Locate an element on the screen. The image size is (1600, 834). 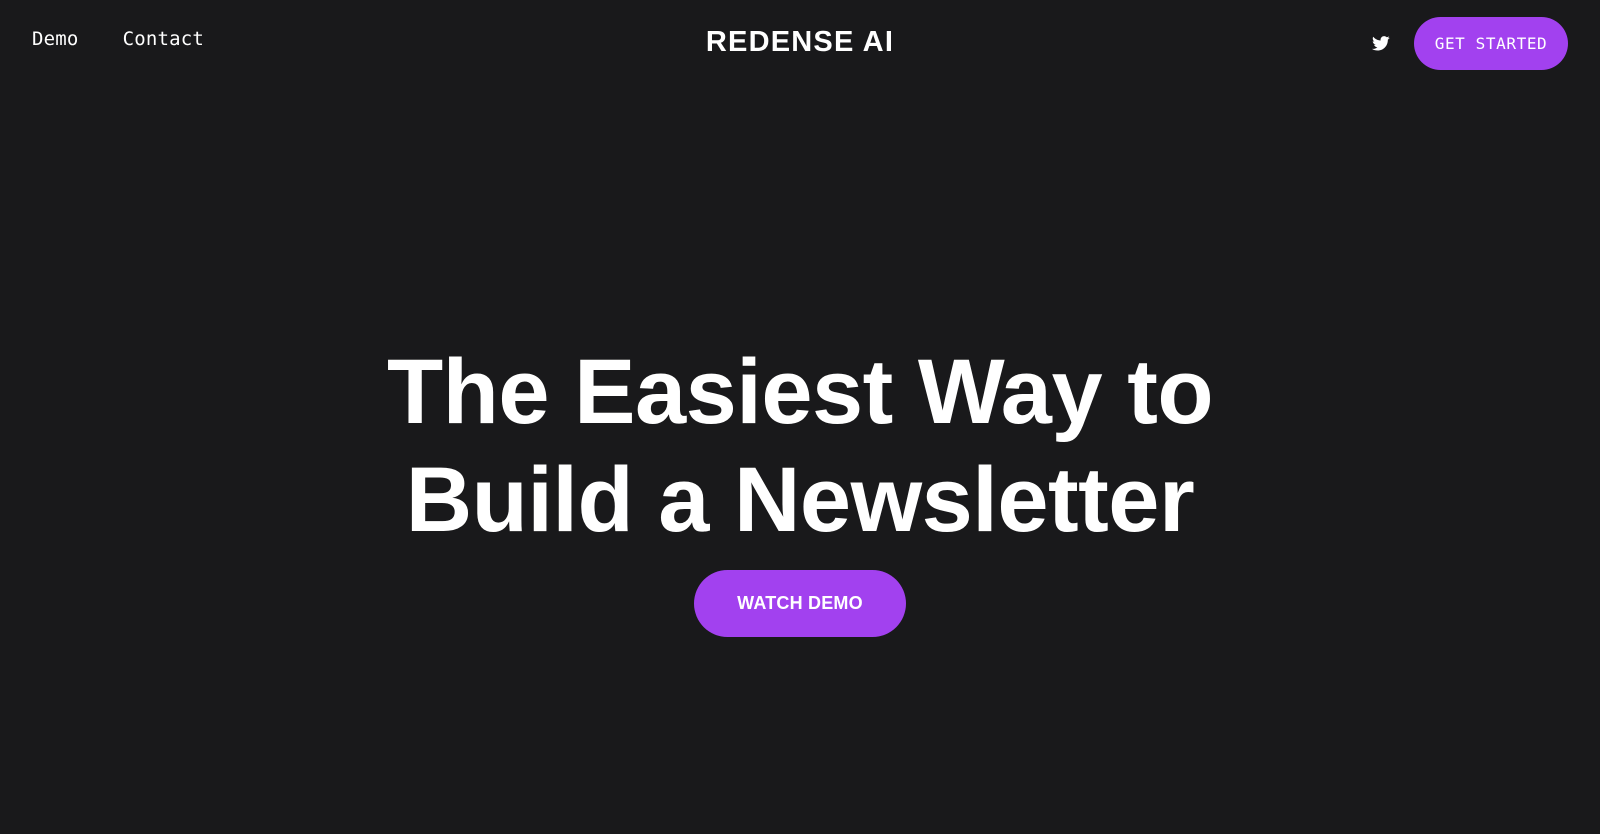
top-nav-actions: GET STARTED is located at coordinates (1469, 43).